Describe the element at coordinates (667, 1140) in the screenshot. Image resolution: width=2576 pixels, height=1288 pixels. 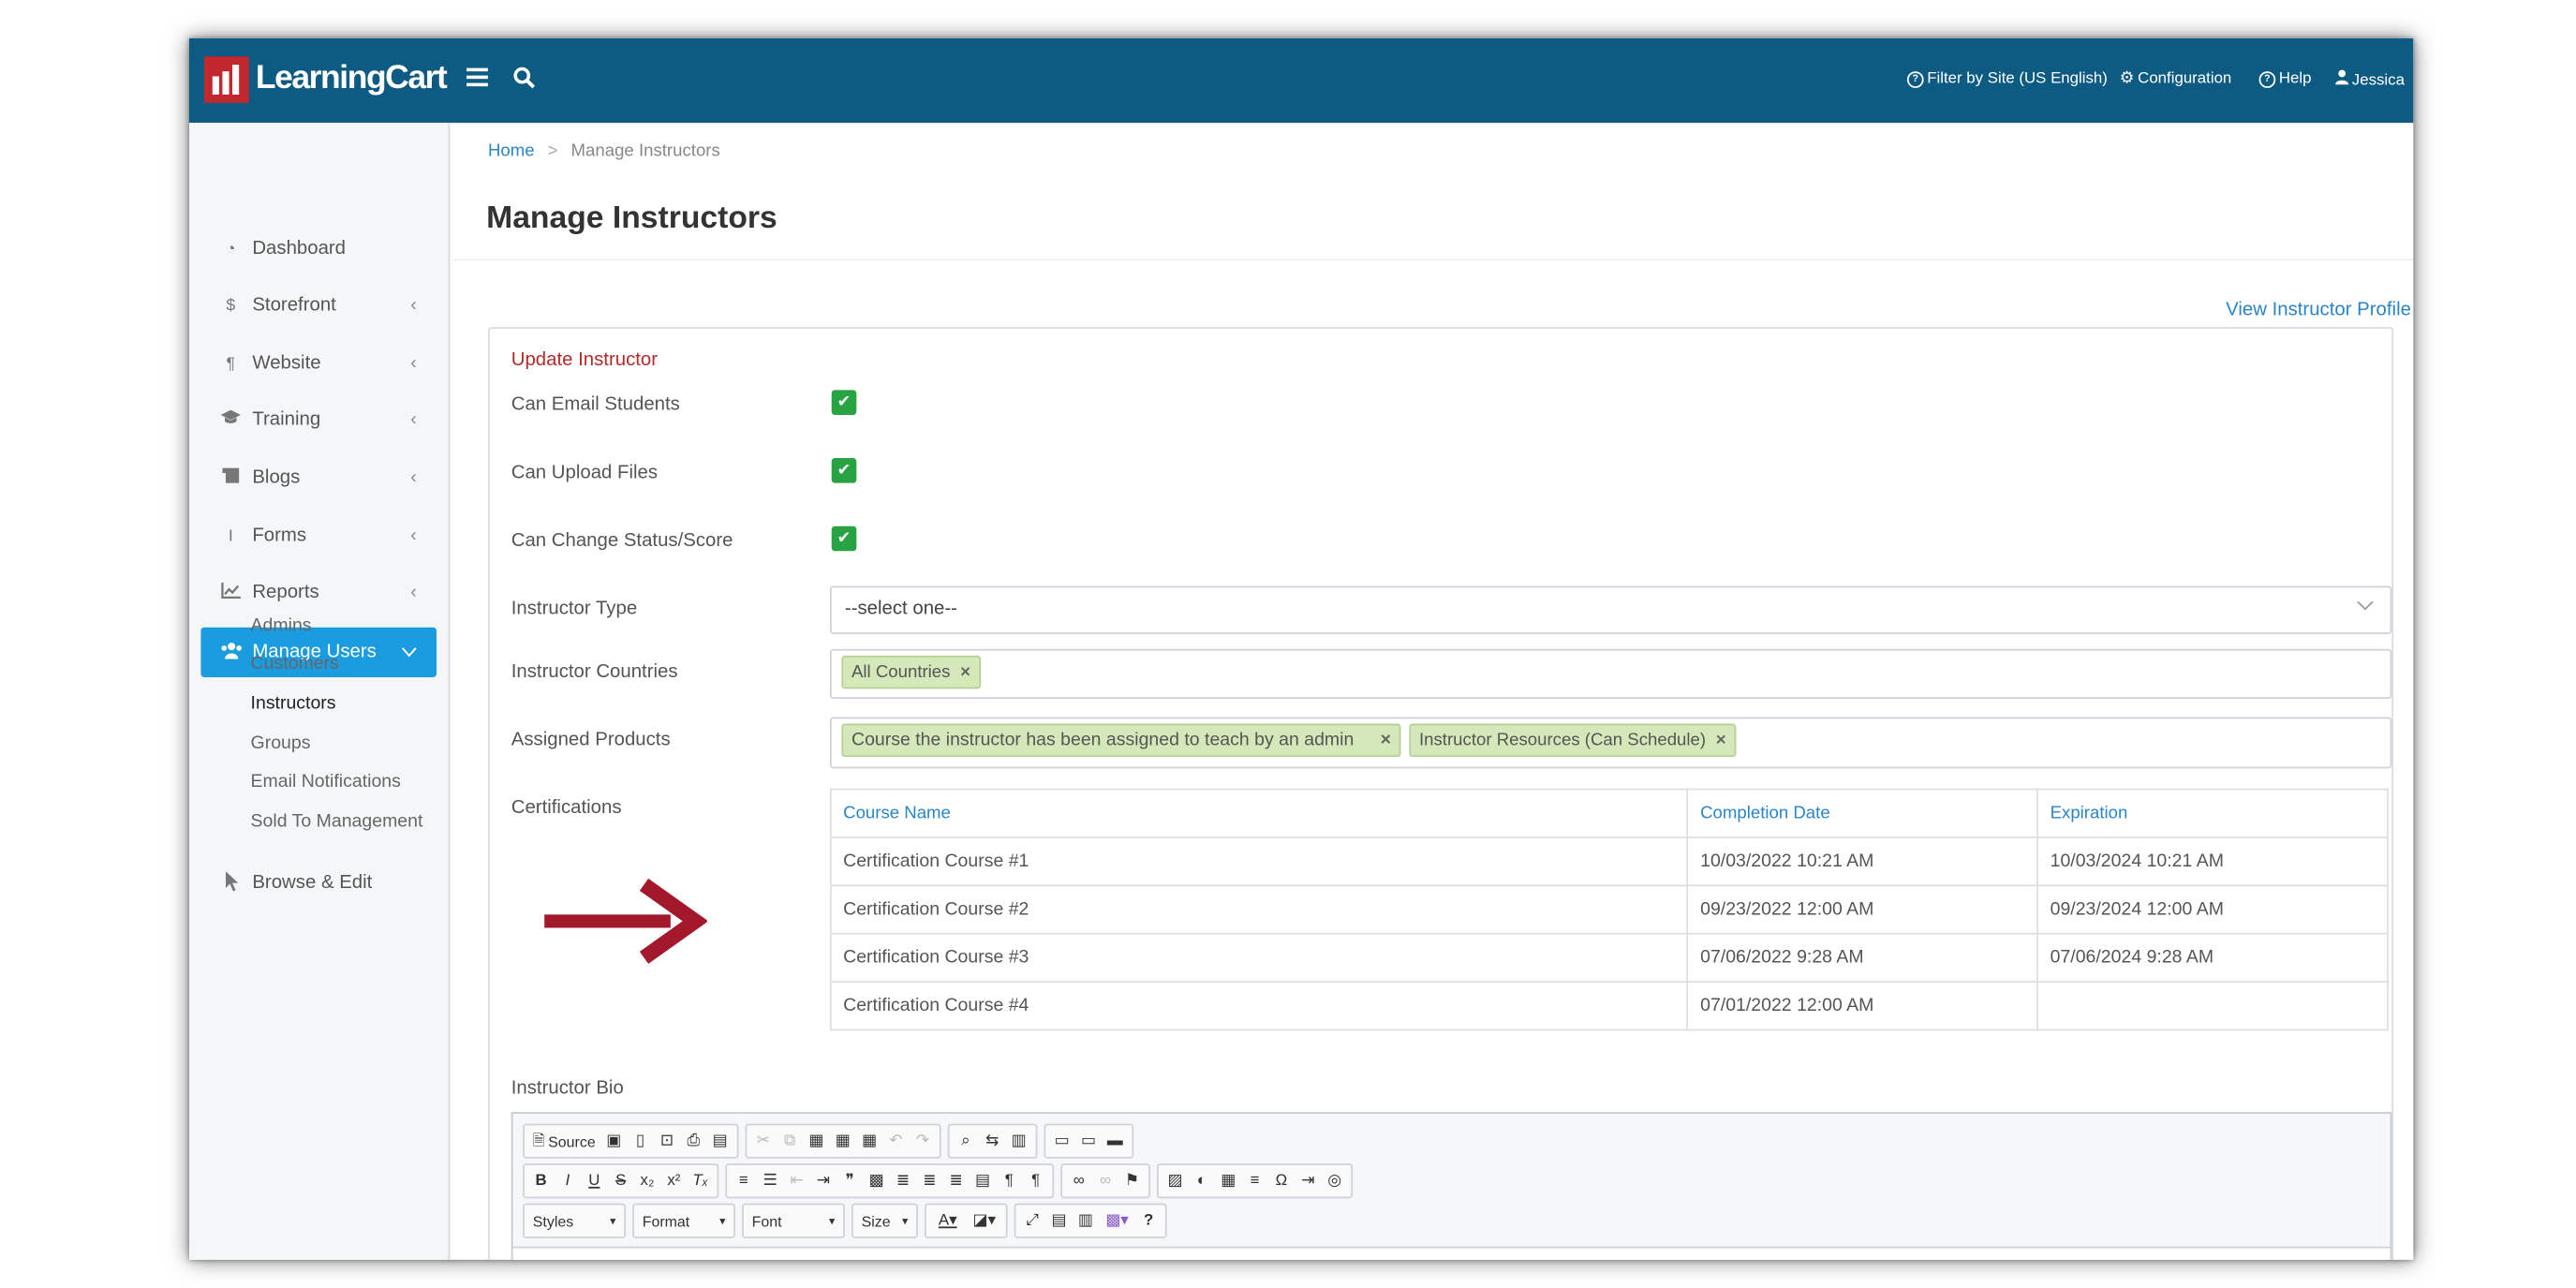
I see `preview-icon: ⊡` at that location.